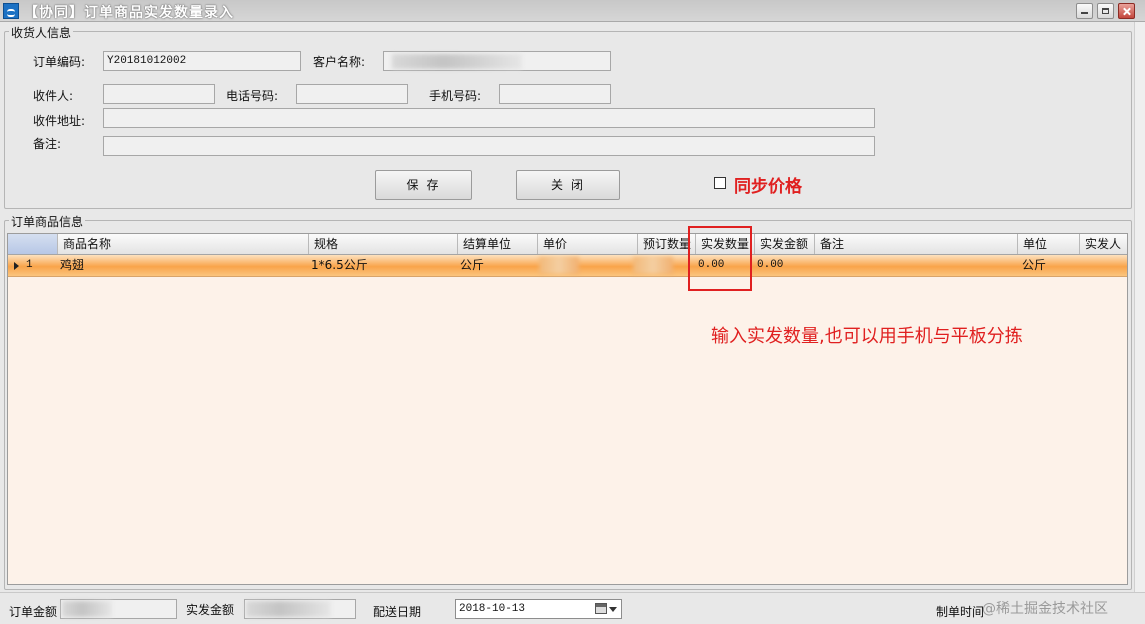  Describe the element at coordinates (768, 184) in the screenshot. I see `sync-price-label: 同步价格` at that location.